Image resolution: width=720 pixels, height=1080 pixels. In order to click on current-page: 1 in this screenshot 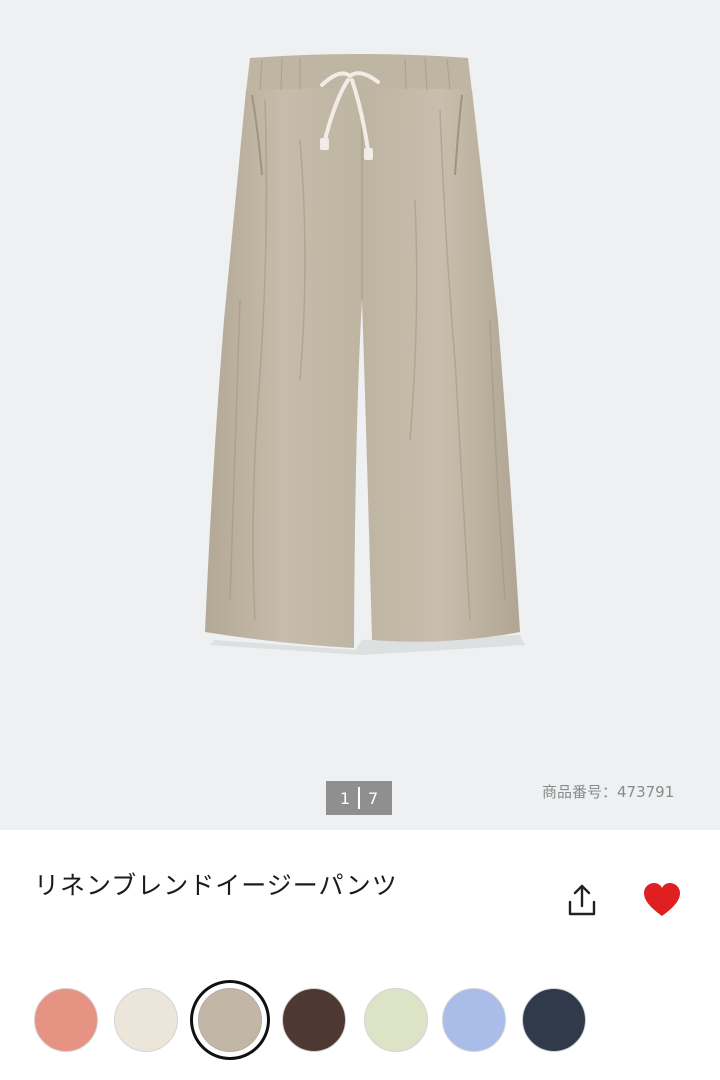, I will do `click(344, 798)`.